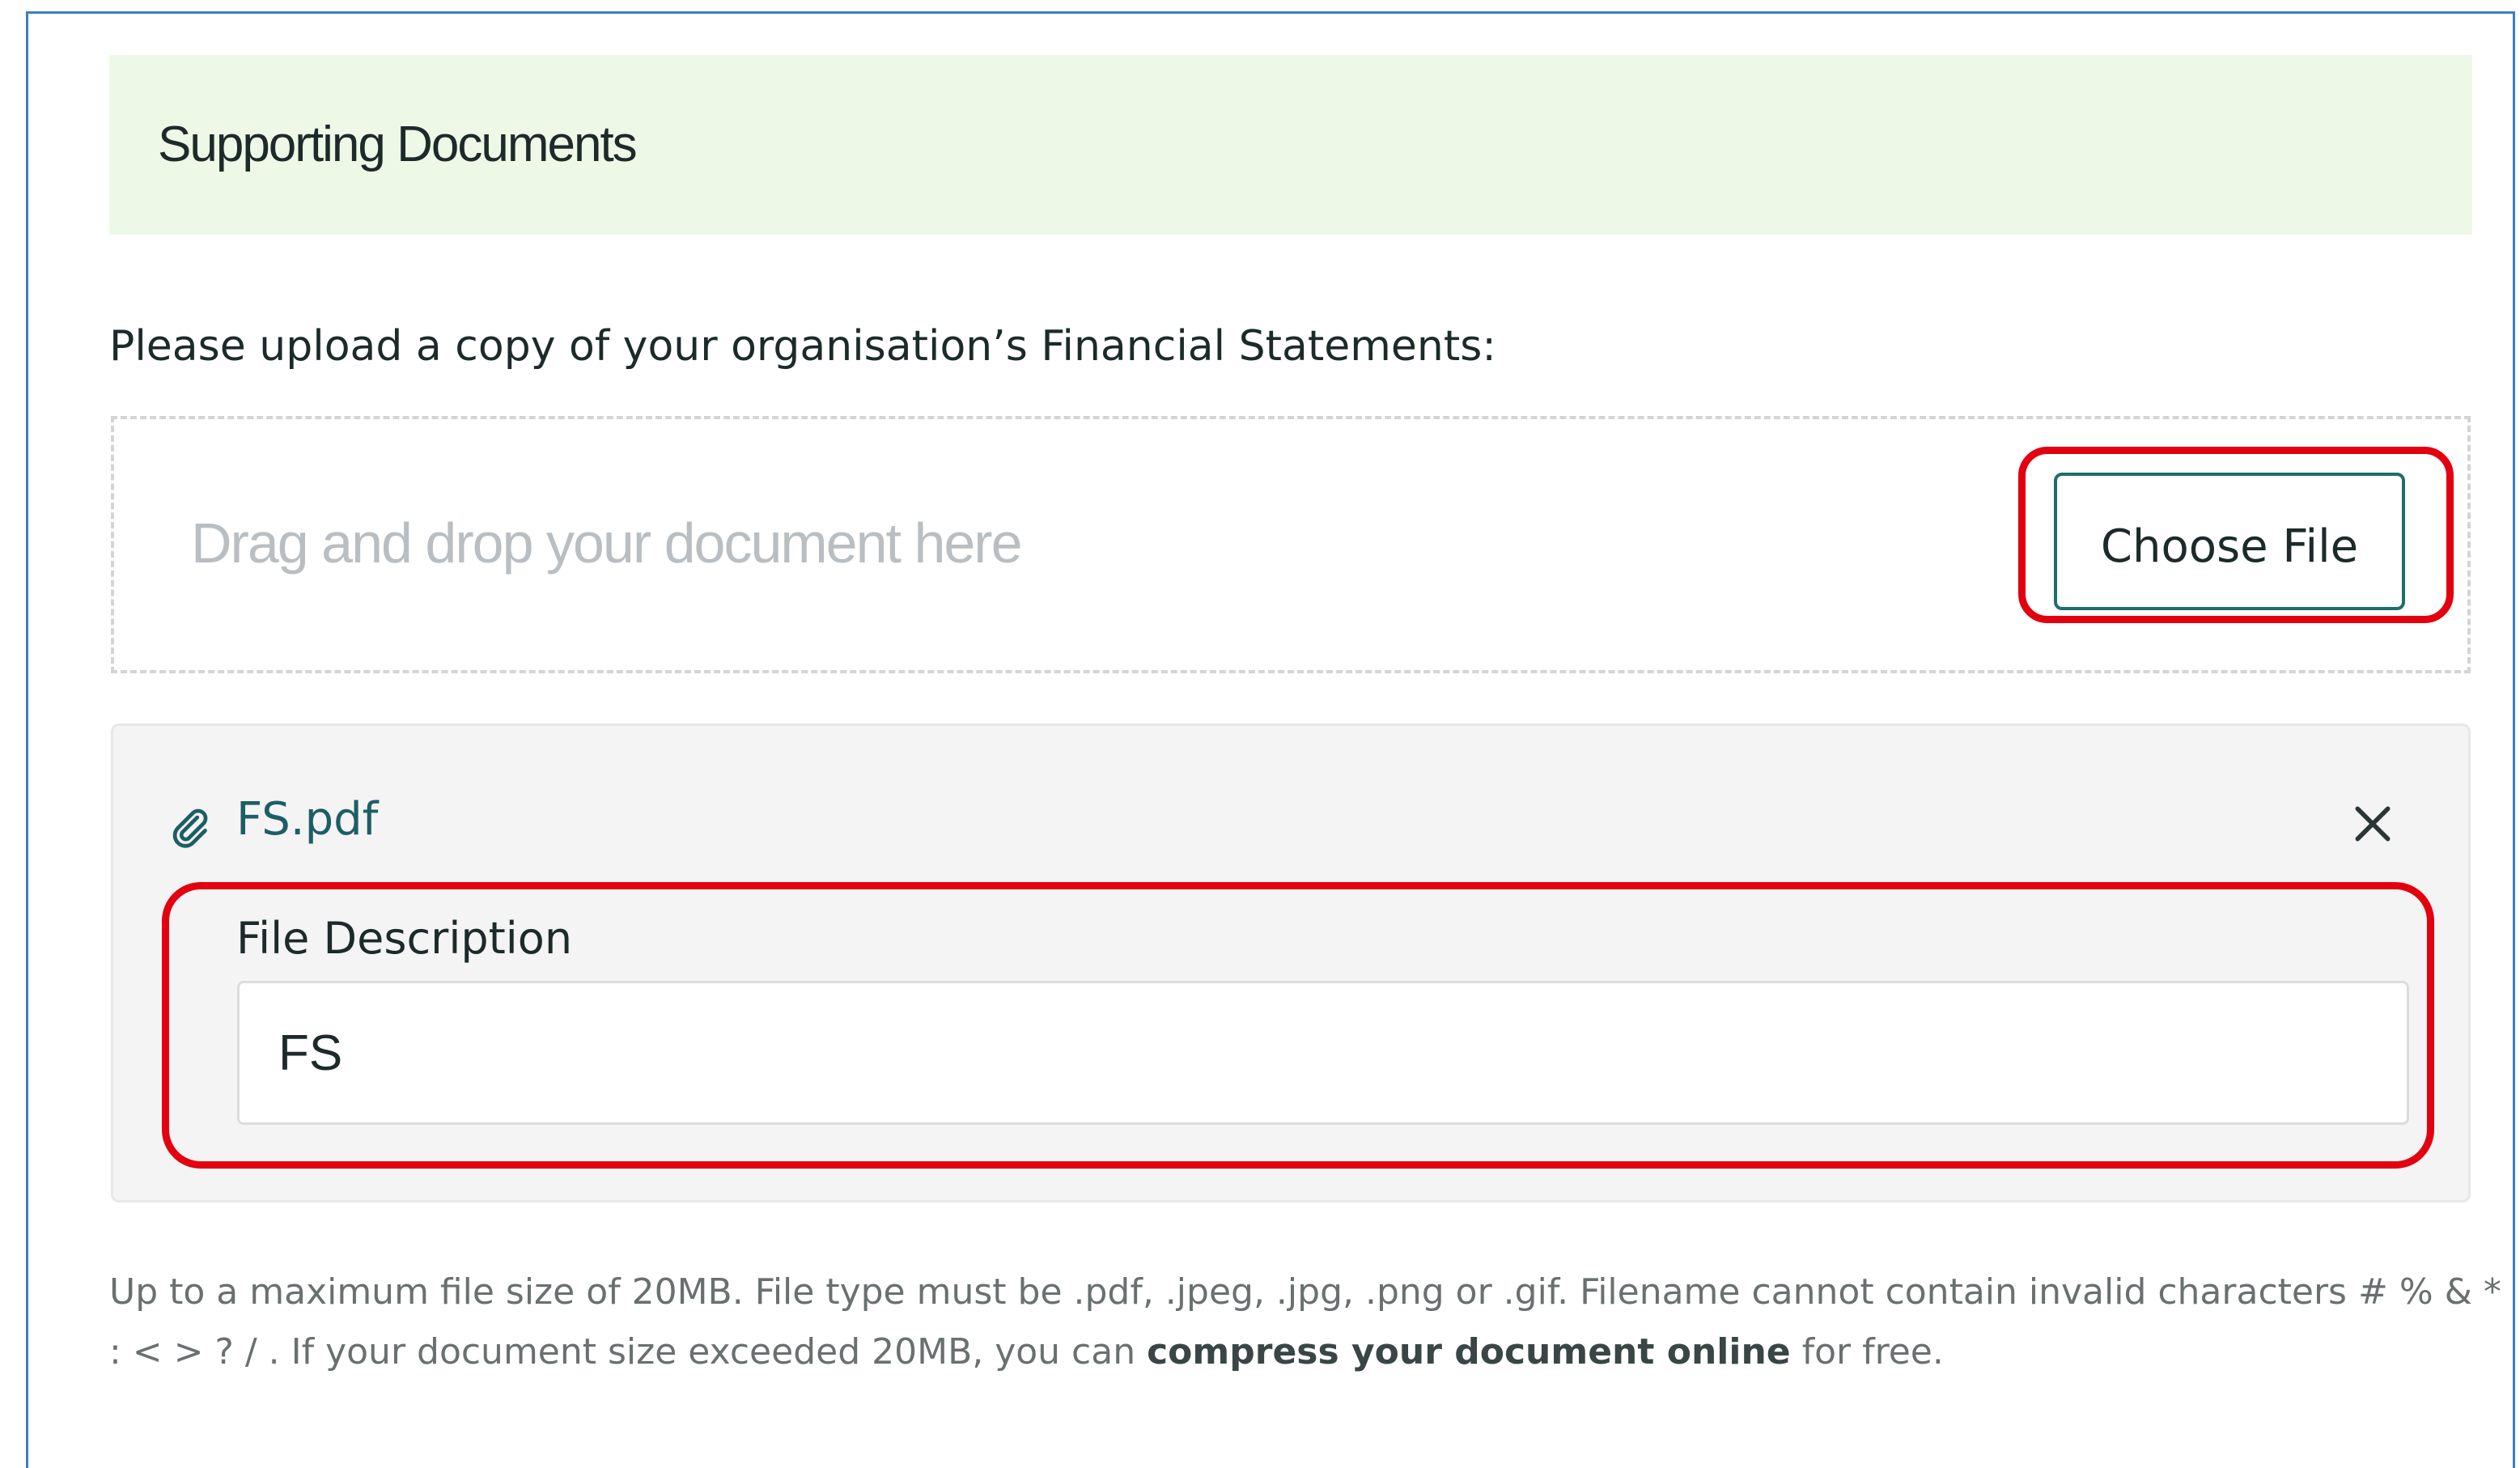 This screenshot has width=2520, height=1468. What do you see at coordinates (2373, 823) in the screenshot?
I see `close-icon` at bounding box center [2373, 823].